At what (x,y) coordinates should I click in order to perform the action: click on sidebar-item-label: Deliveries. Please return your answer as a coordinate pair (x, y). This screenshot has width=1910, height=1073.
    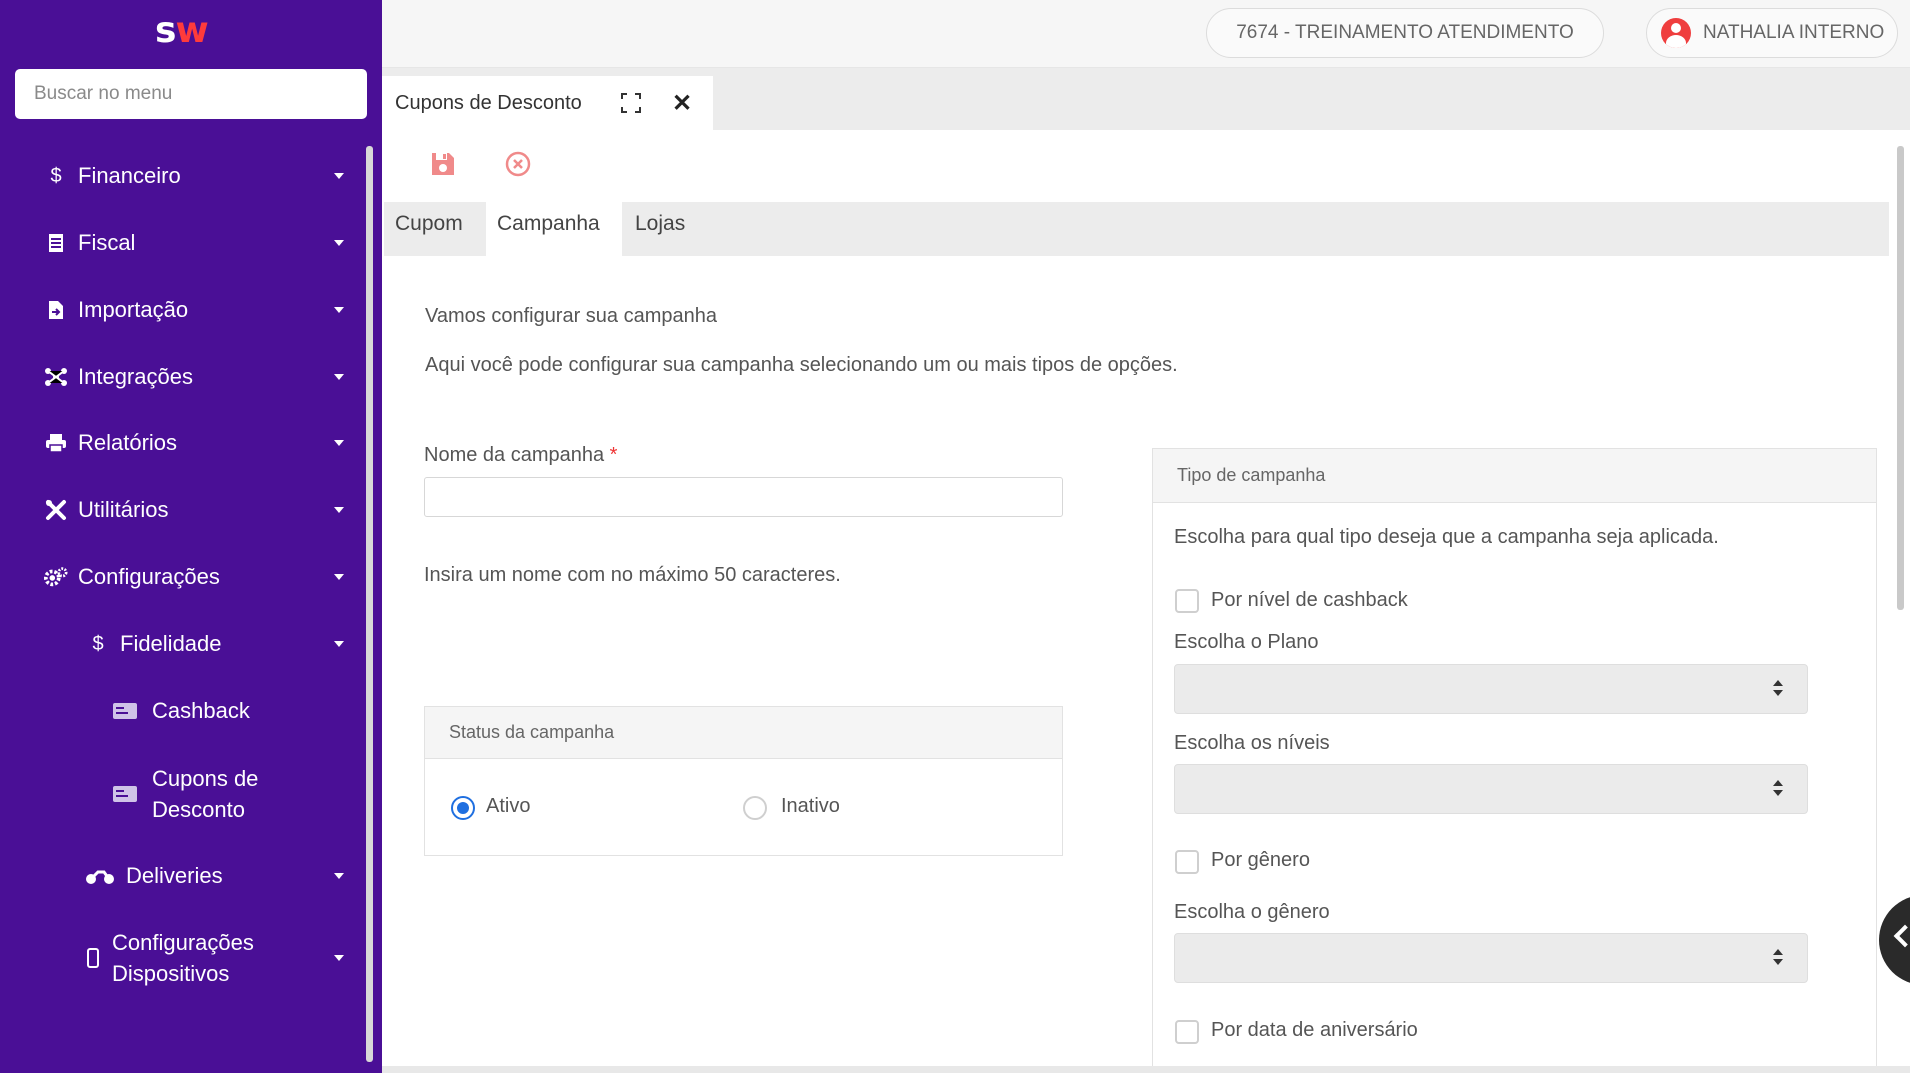
    Looking at the image, I should click on (174, 875).